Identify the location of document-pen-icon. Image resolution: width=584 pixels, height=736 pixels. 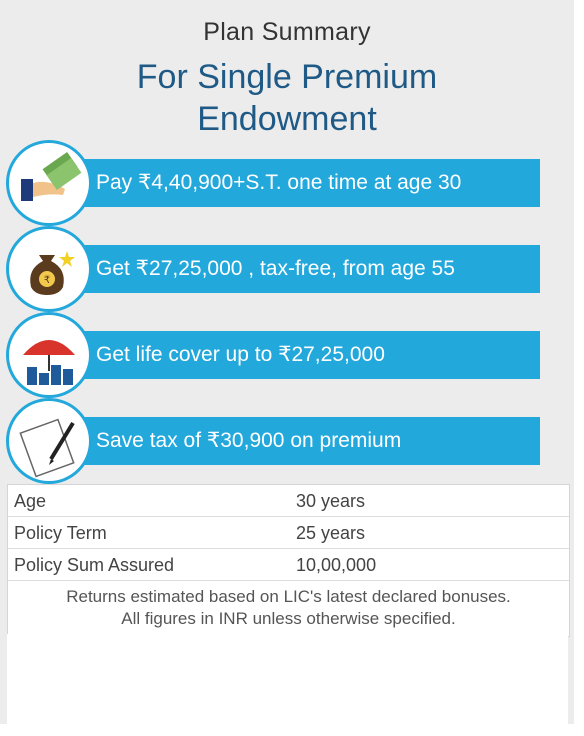
(49, 441).